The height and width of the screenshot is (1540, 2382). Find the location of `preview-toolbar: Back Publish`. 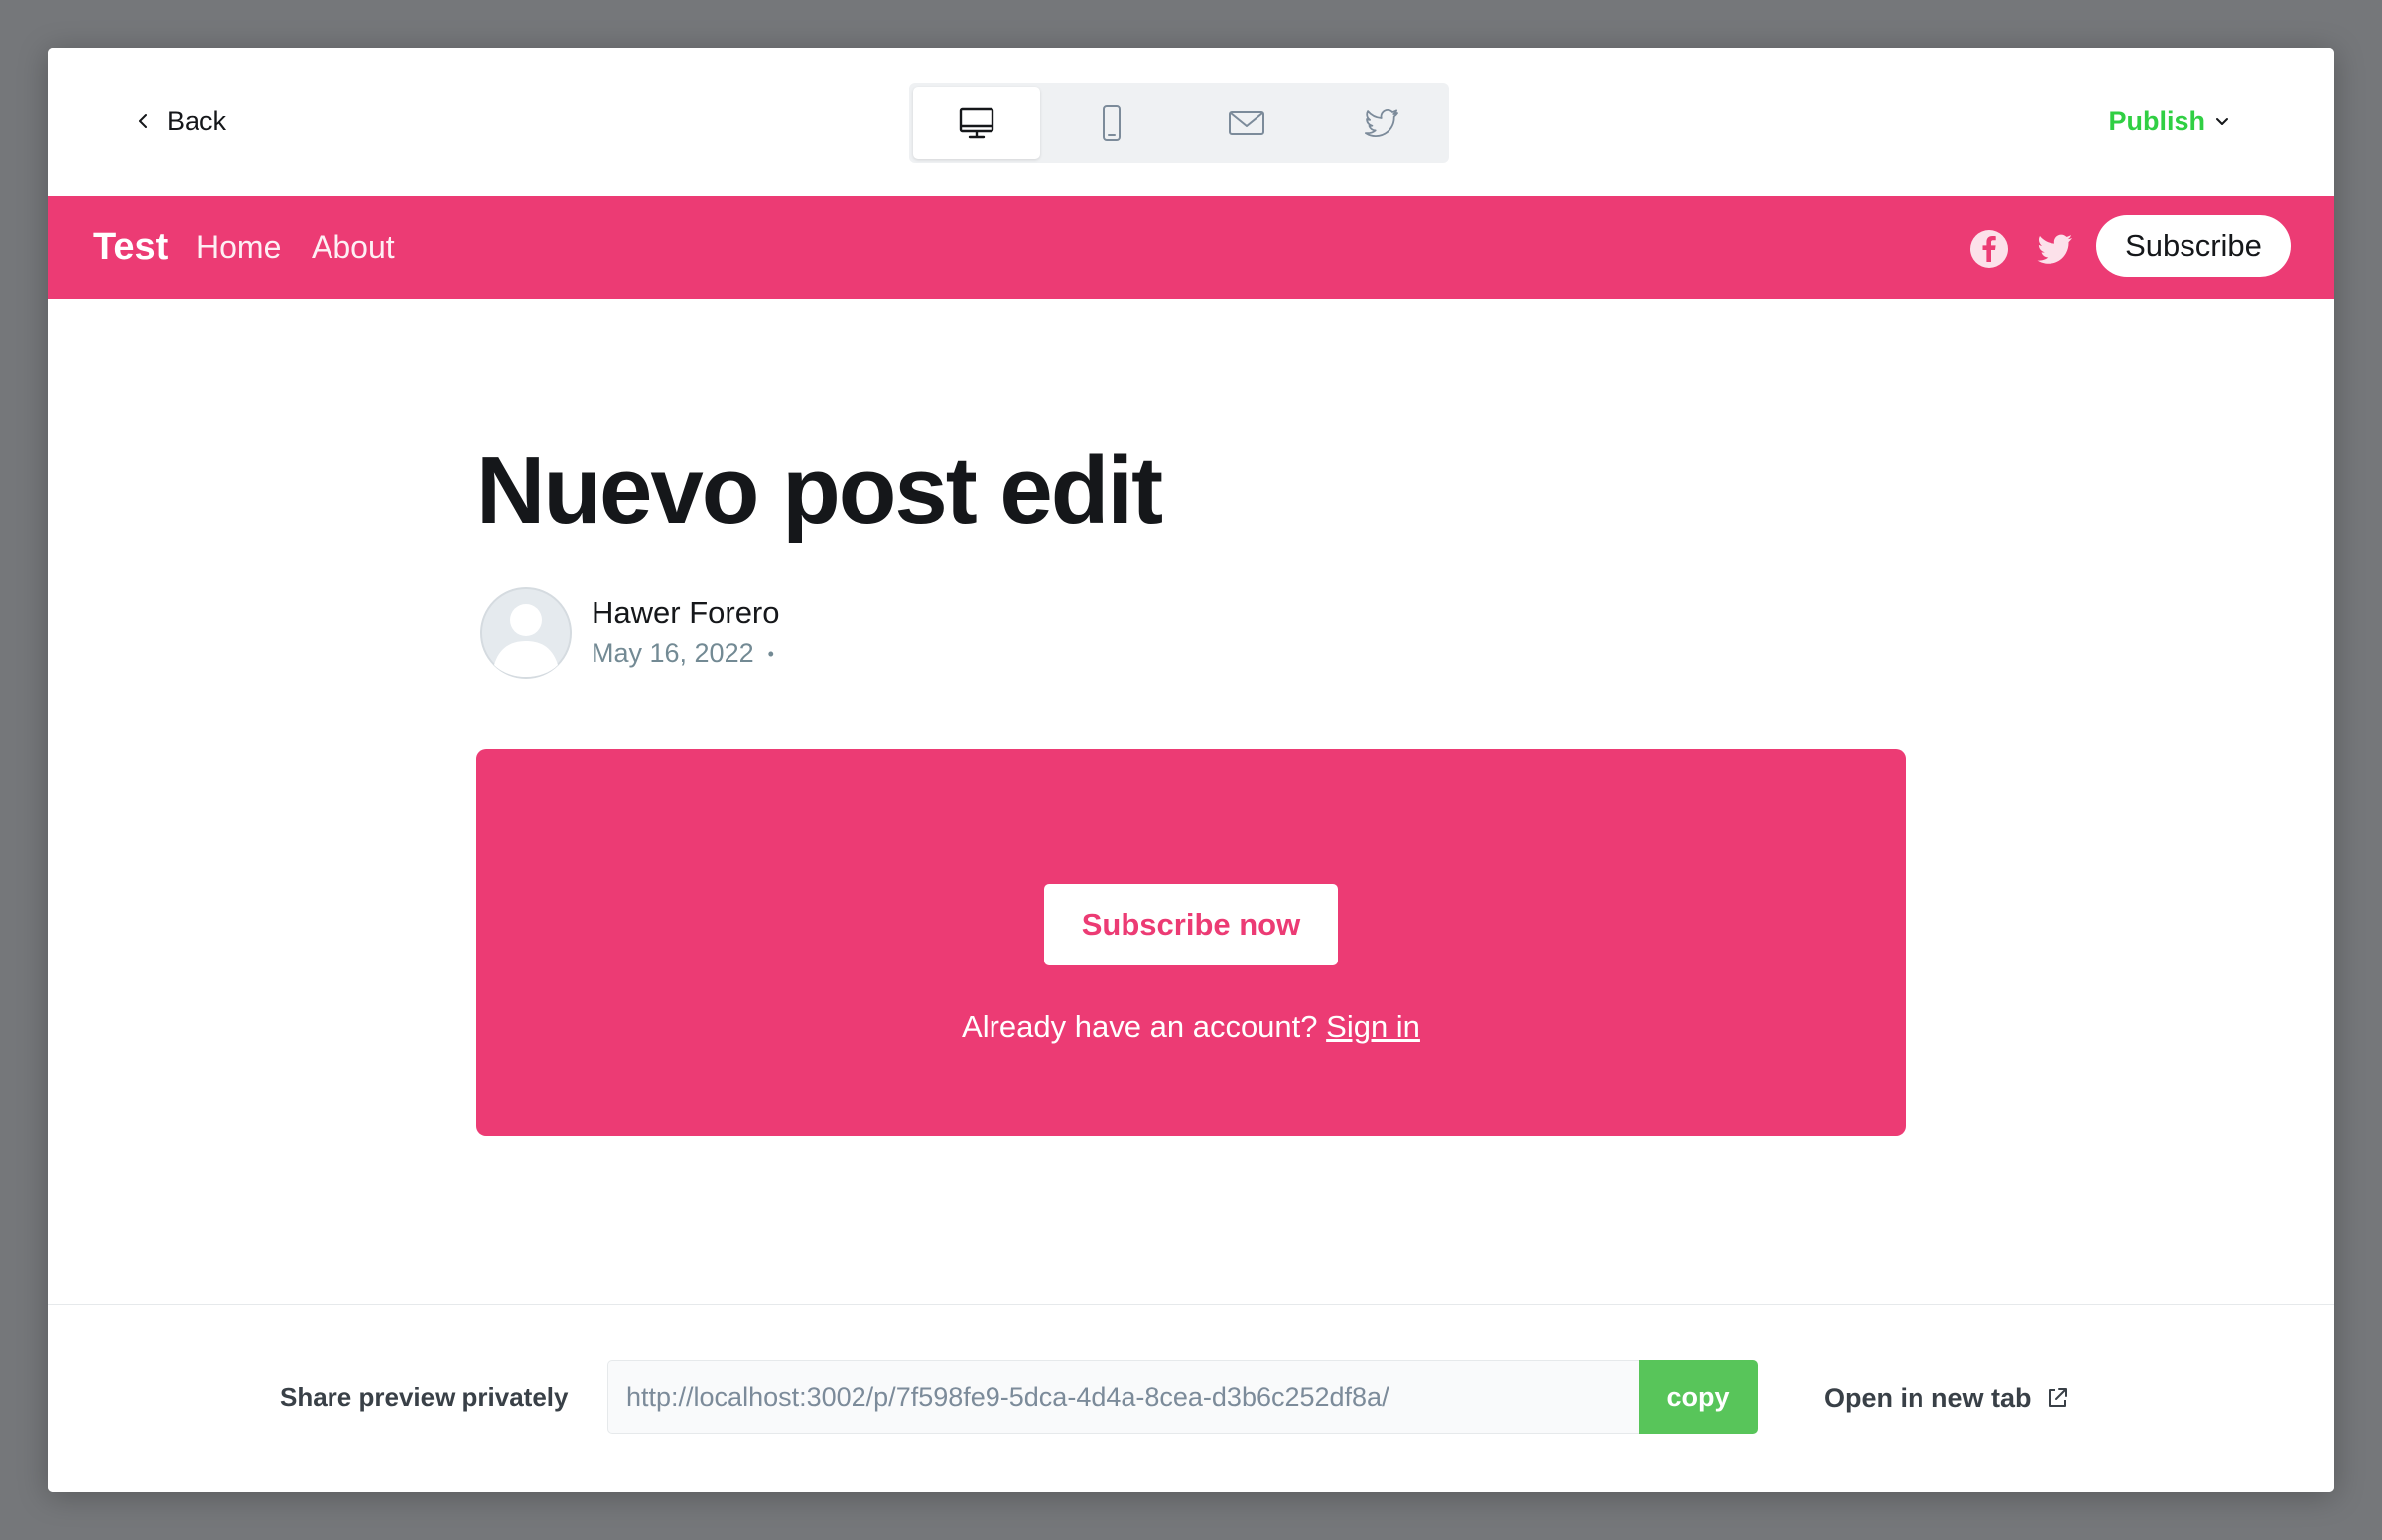

preview-toolbar: Back Publish is located at coordinates (1191, 122).